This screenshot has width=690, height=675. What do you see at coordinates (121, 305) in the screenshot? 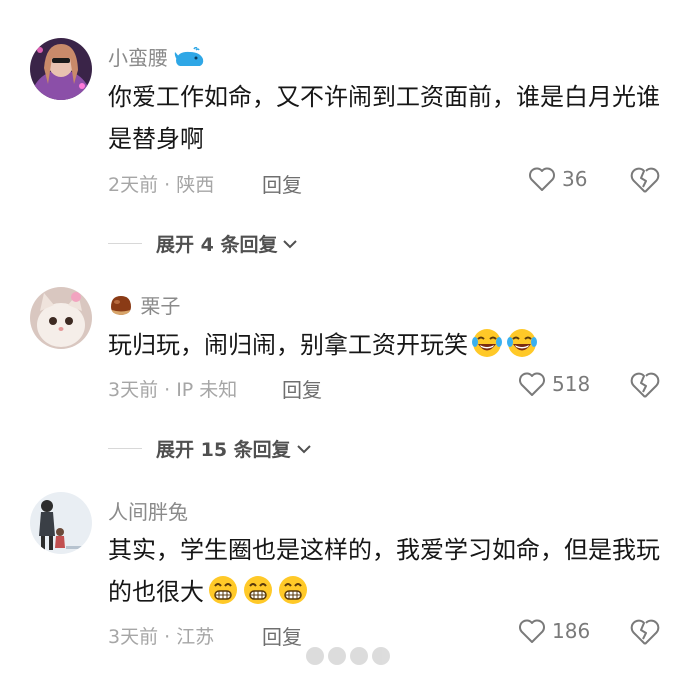
I see `chestnut-icon` at bounding box center [121, 305].